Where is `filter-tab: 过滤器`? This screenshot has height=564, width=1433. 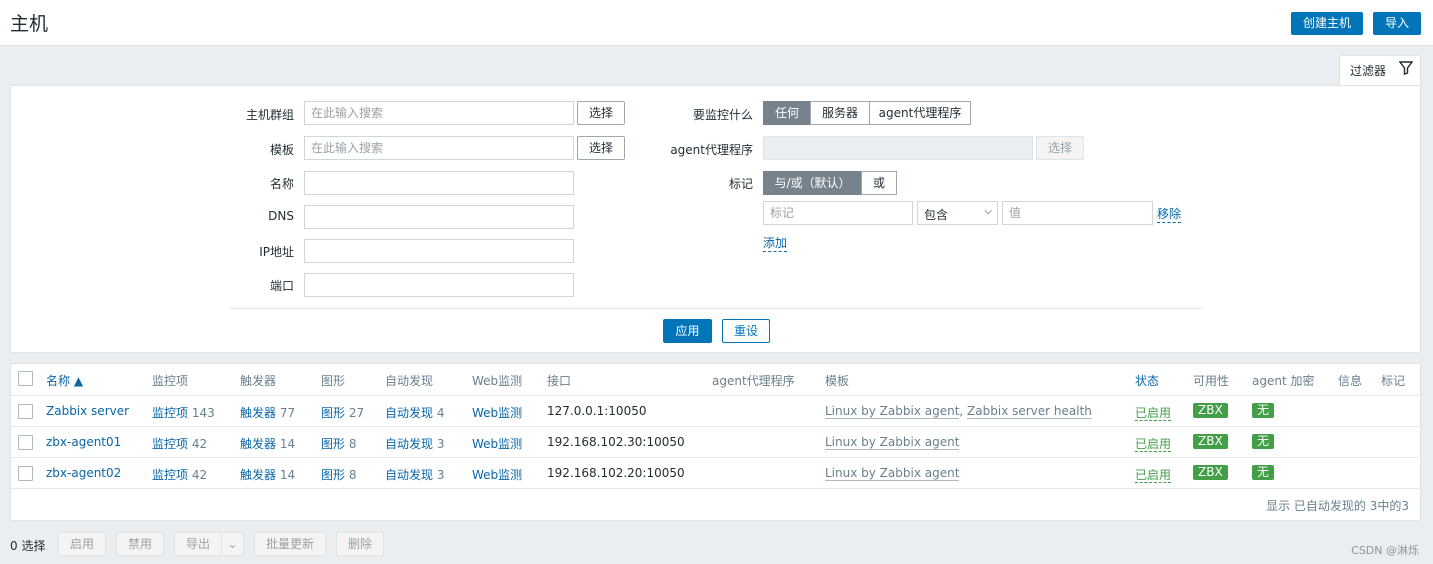 filter-tab: 过滤器 is located at coordinates (1380, 70).